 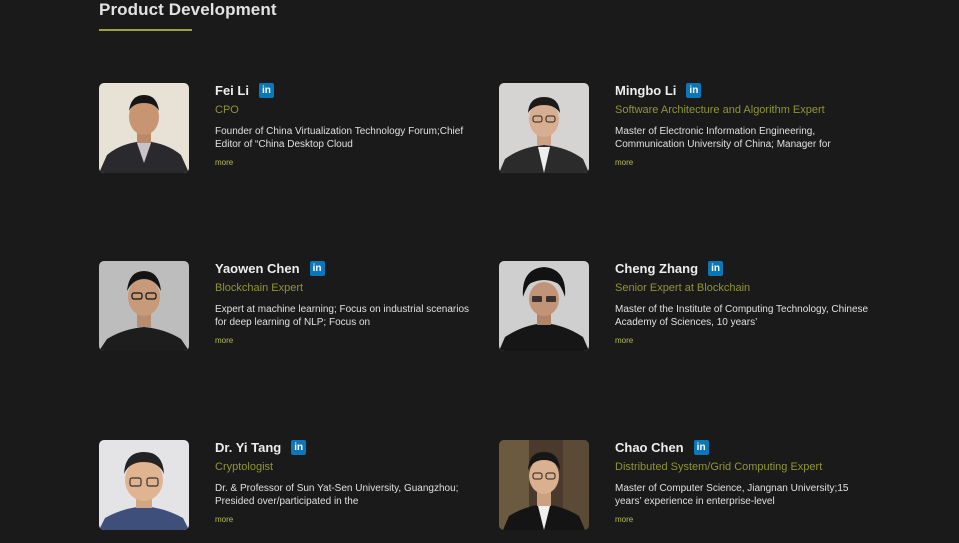 I want to click on member-name: Mingbo Li, so click(x=646, y=90).